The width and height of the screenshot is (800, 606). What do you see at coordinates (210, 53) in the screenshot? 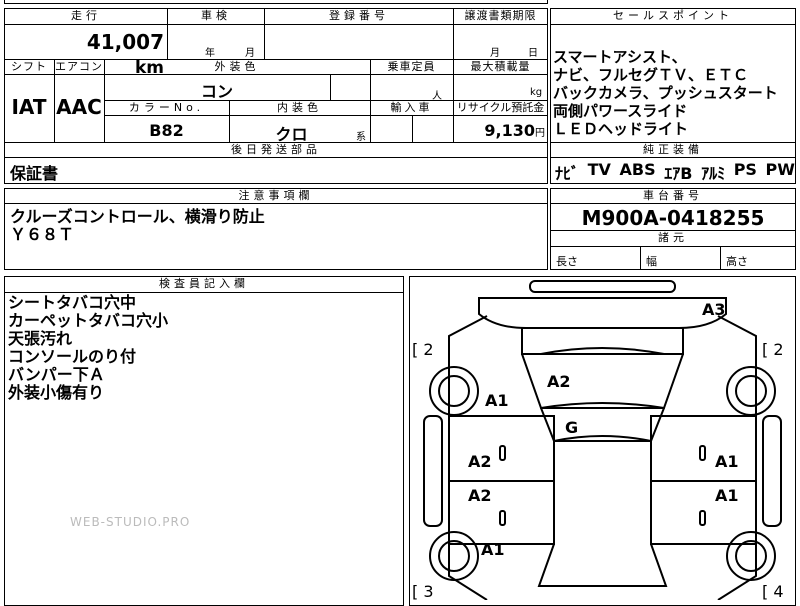
I see `inspection-year: 年` at bounding box center [210, 53].